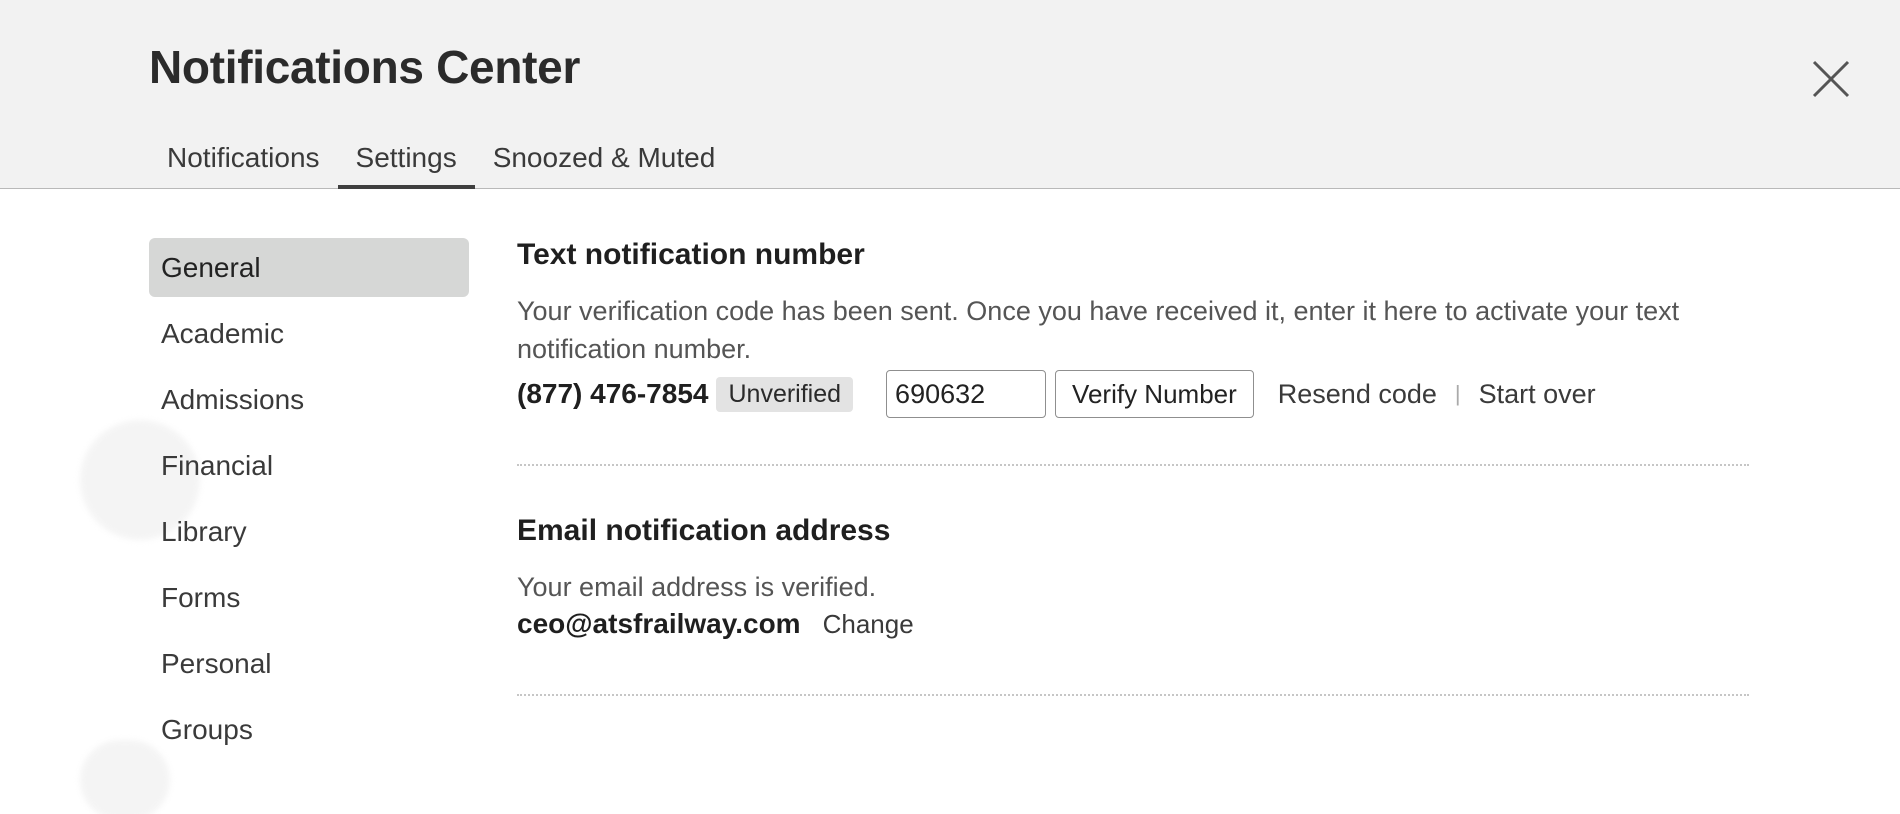  I want to click on verification-code-input, so click(966, 394).